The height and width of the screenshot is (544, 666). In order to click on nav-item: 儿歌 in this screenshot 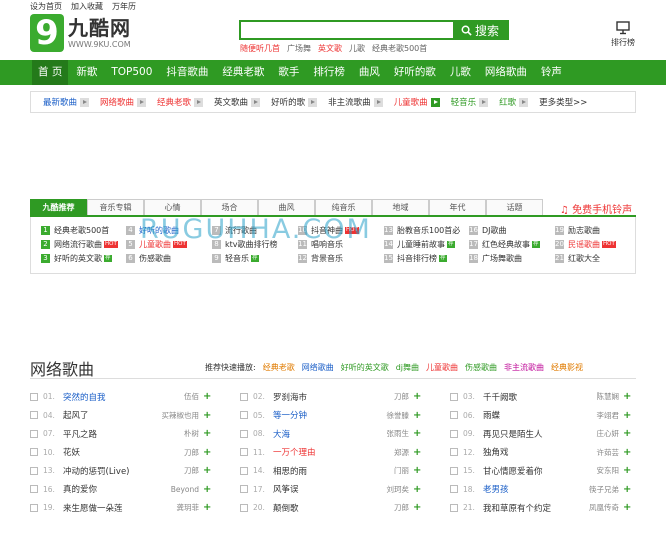, I will do `click(460, 72)`.